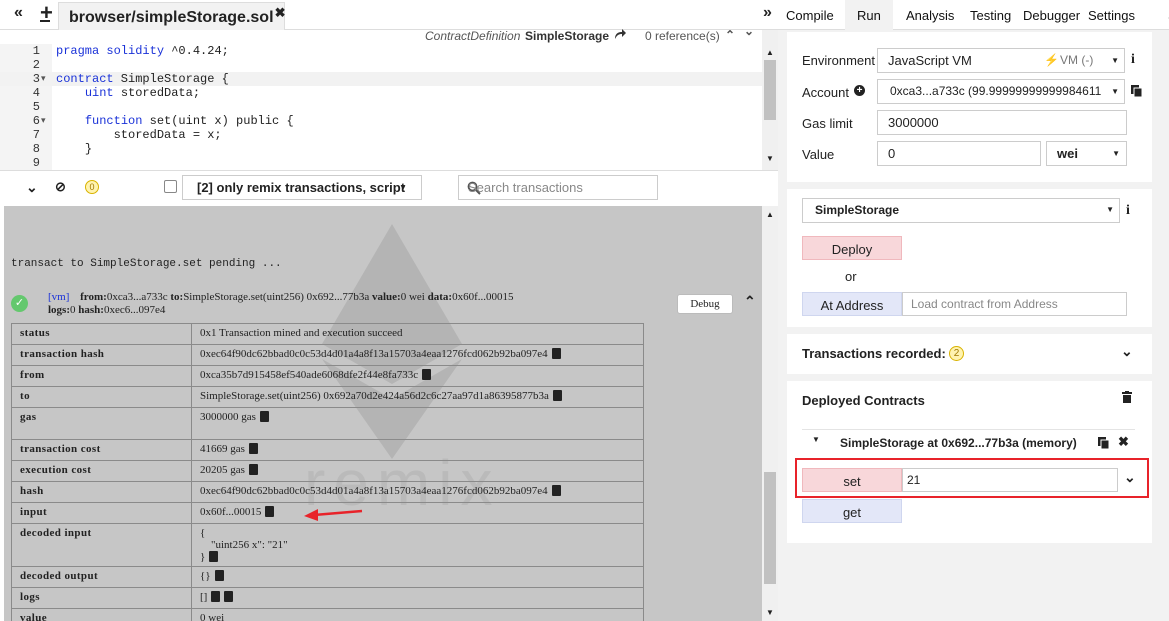  What do you see at coordinates (959, 153) in the screenshot?
I see `value-input: 0` at bounding box center [959, 153].